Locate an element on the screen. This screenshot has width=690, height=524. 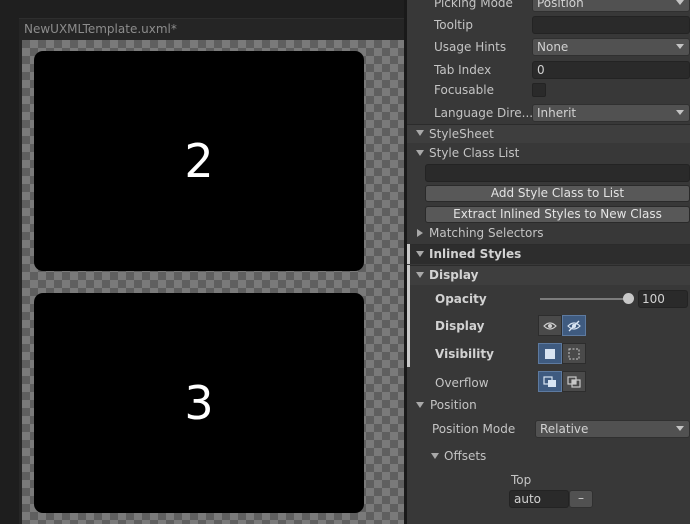
matching-selectors-label: Matching Selectors is located at coordinates (486, 233).